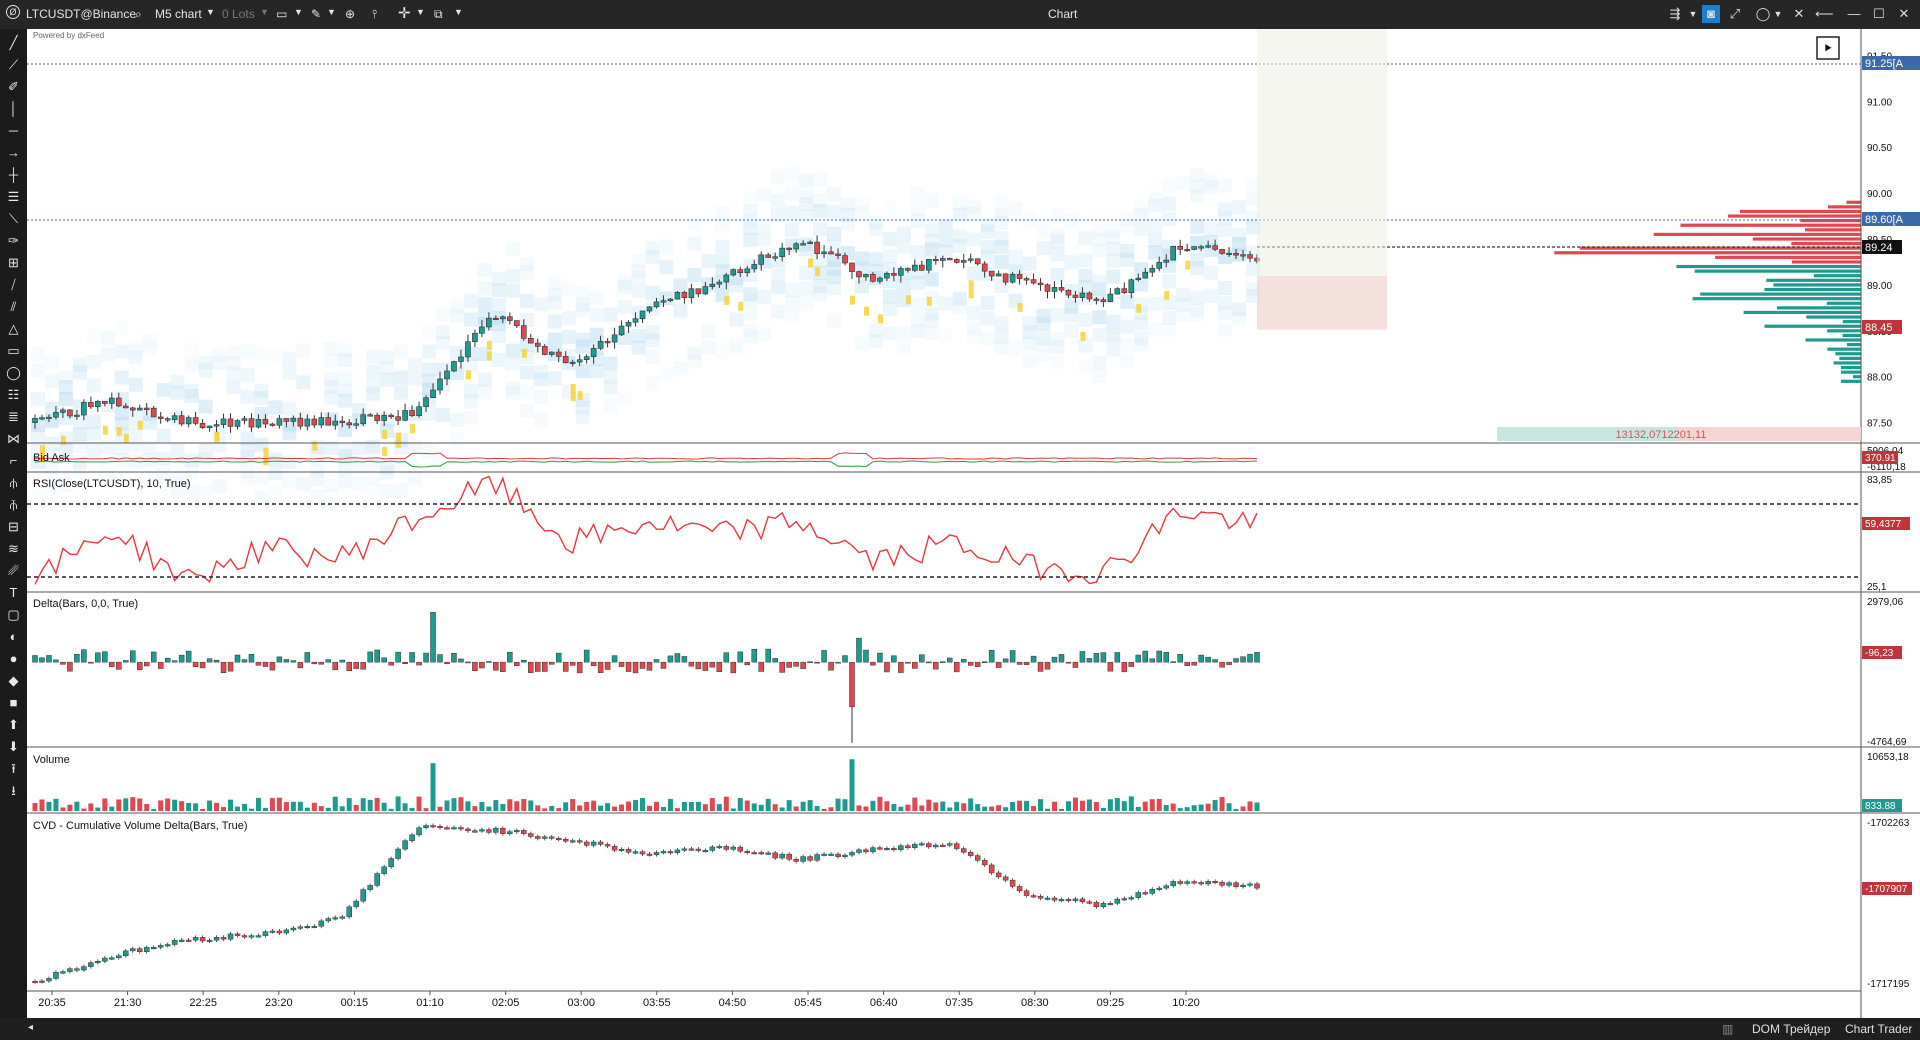 Image resolution: width=1920 pixels, height=1040 pixels. What do you see at coordinates (13, 109) in the screenshot?
I see `vertical-line-icon: │` at bounding box center [13, 109].